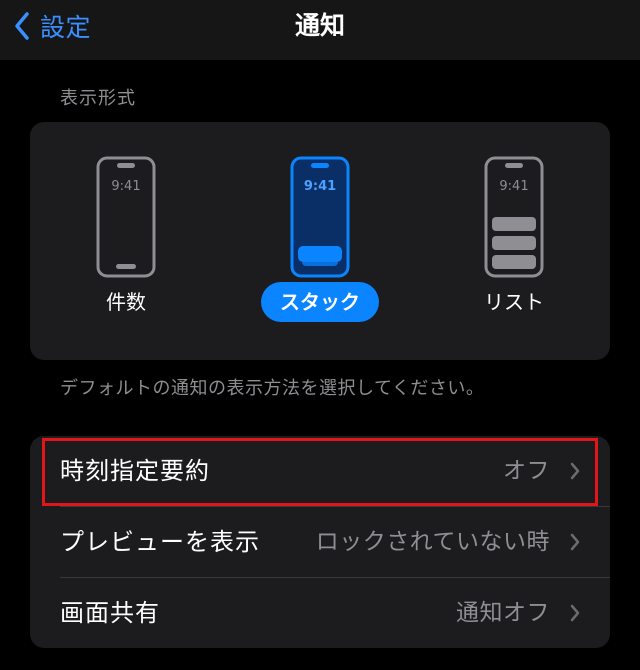 The height and width of the screenshot is (670, 640). I want to click on display-option-stack-label: スタック, so click(320, 302).